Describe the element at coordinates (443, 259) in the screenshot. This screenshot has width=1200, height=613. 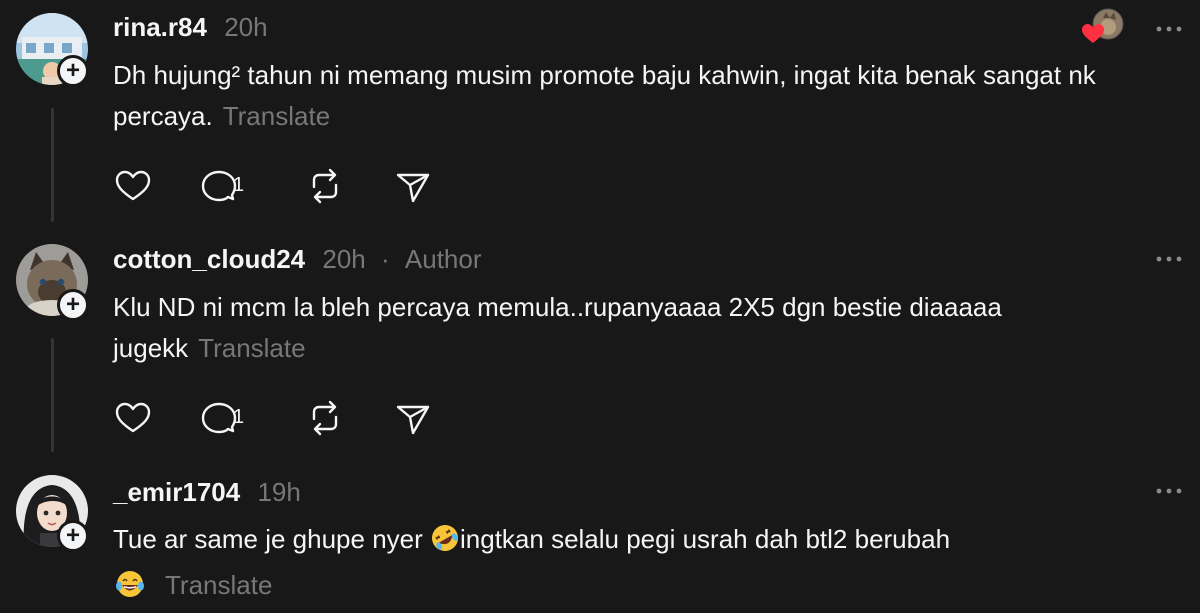
I see `author-badge: Author` at that location.